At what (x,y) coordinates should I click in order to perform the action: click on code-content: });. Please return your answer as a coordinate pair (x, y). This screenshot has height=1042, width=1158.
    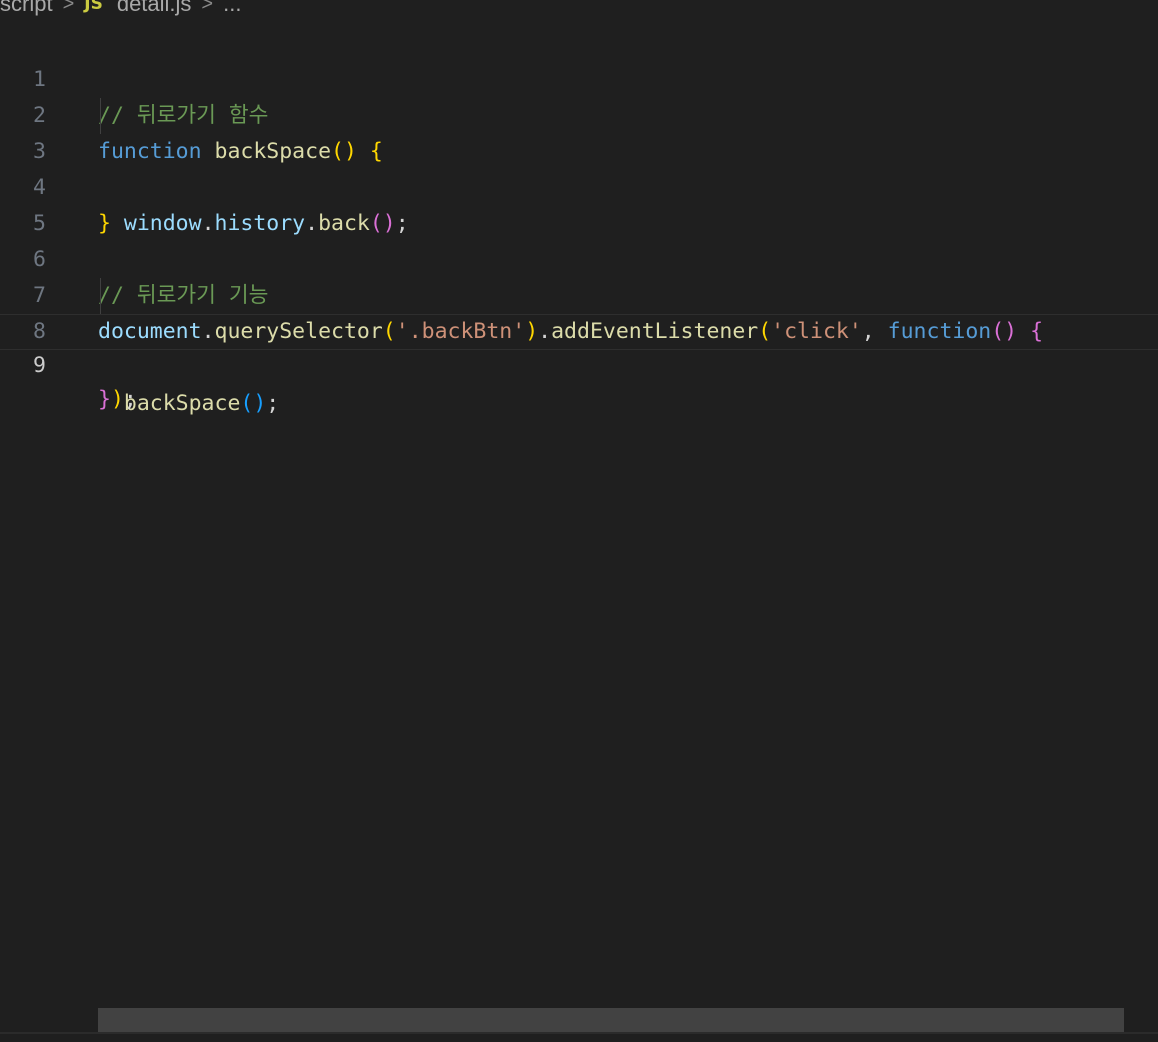
    Looking at the image, I should click on (117, 399).